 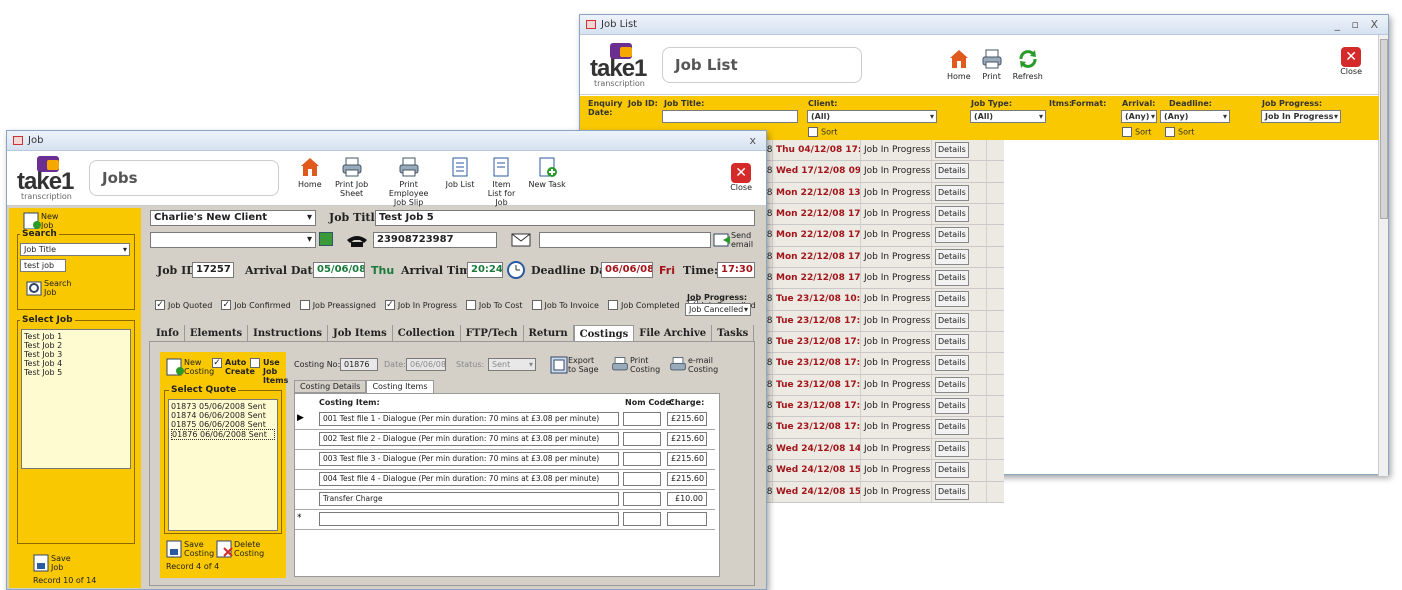 What do you see at coordinates (326, 239) in the screenshot?
I see `contact-go-button` at bounding box center [326, 239].